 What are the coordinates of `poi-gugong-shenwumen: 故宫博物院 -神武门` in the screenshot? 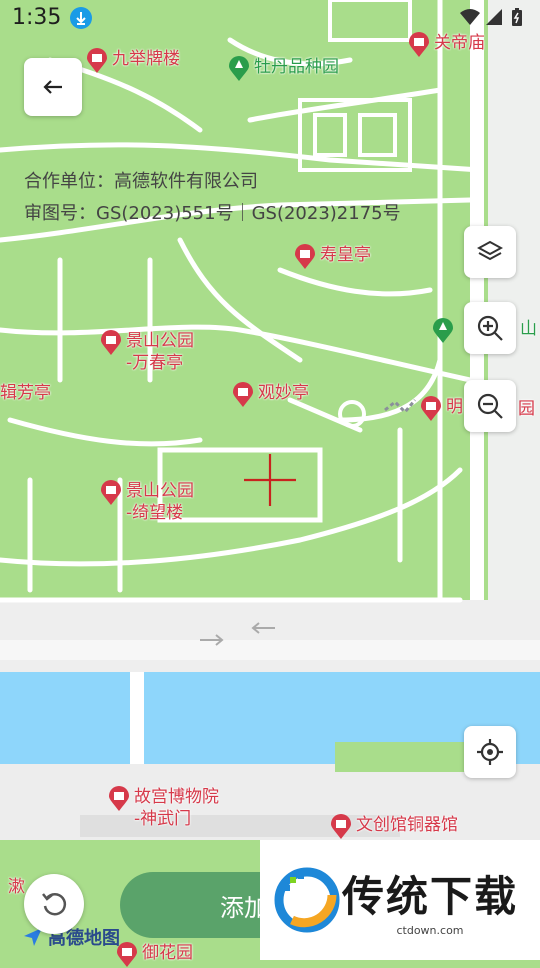 It's located at (163, 808).